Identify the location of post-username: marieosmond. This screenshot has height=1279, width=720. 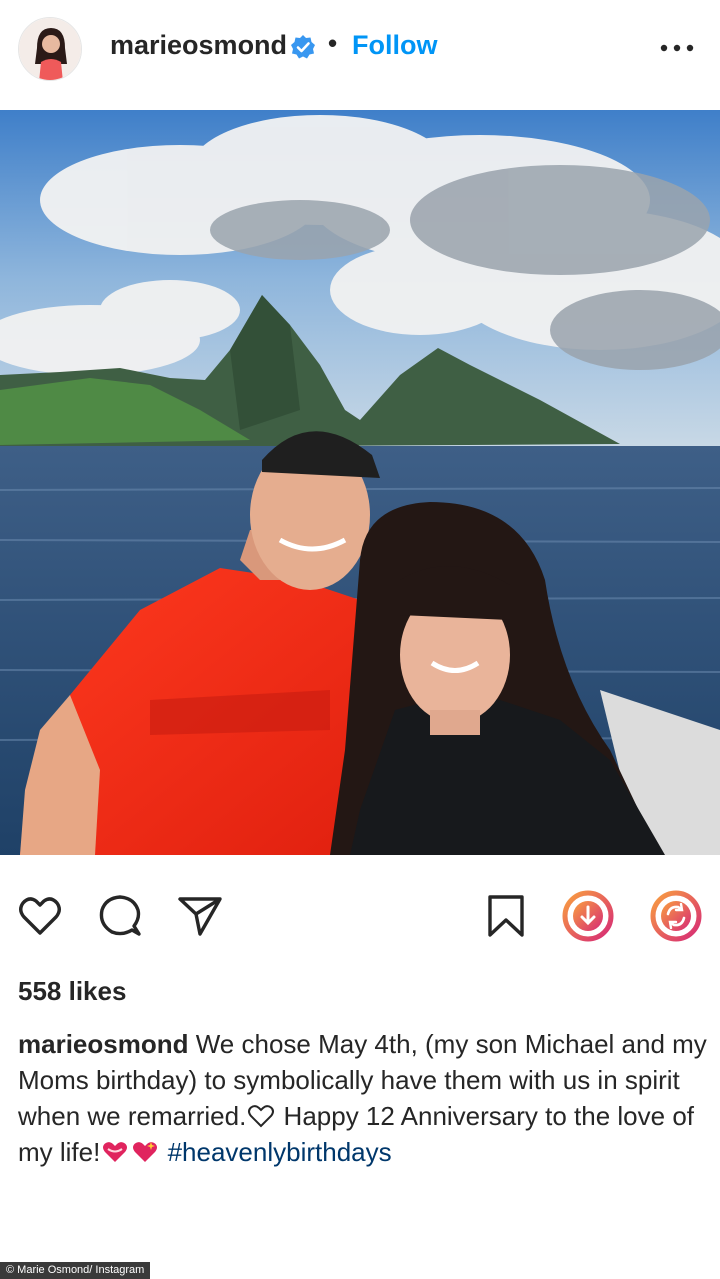
(198, 45).